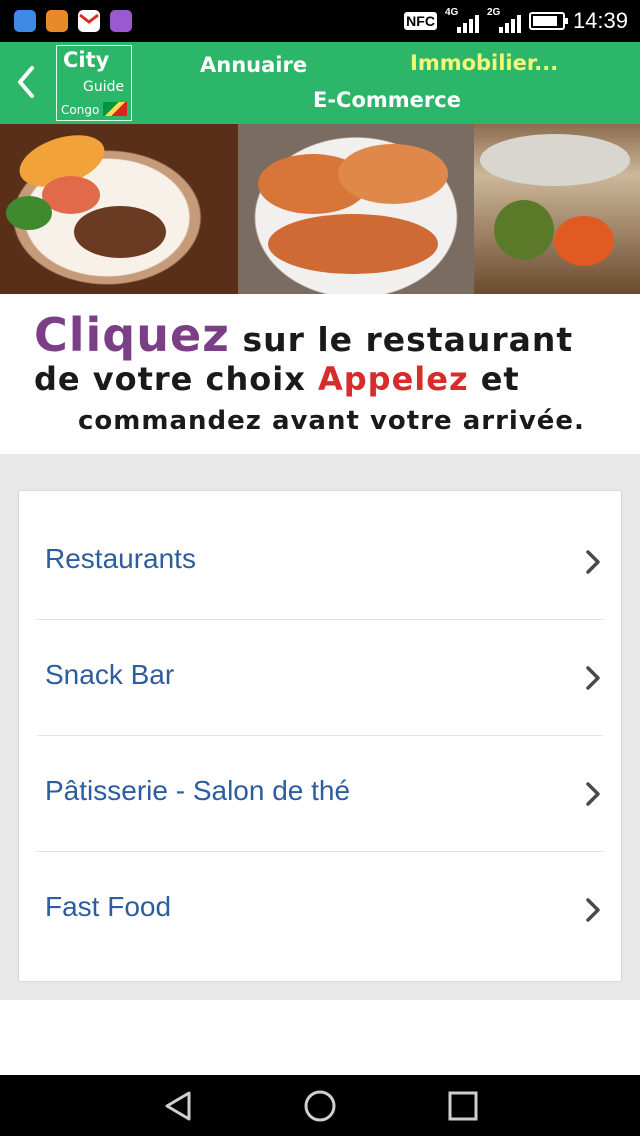 Image resolution: width=640 pixels, height=1136 pixels. I want to click on shrimp-plate-photo, so click(356, 209).